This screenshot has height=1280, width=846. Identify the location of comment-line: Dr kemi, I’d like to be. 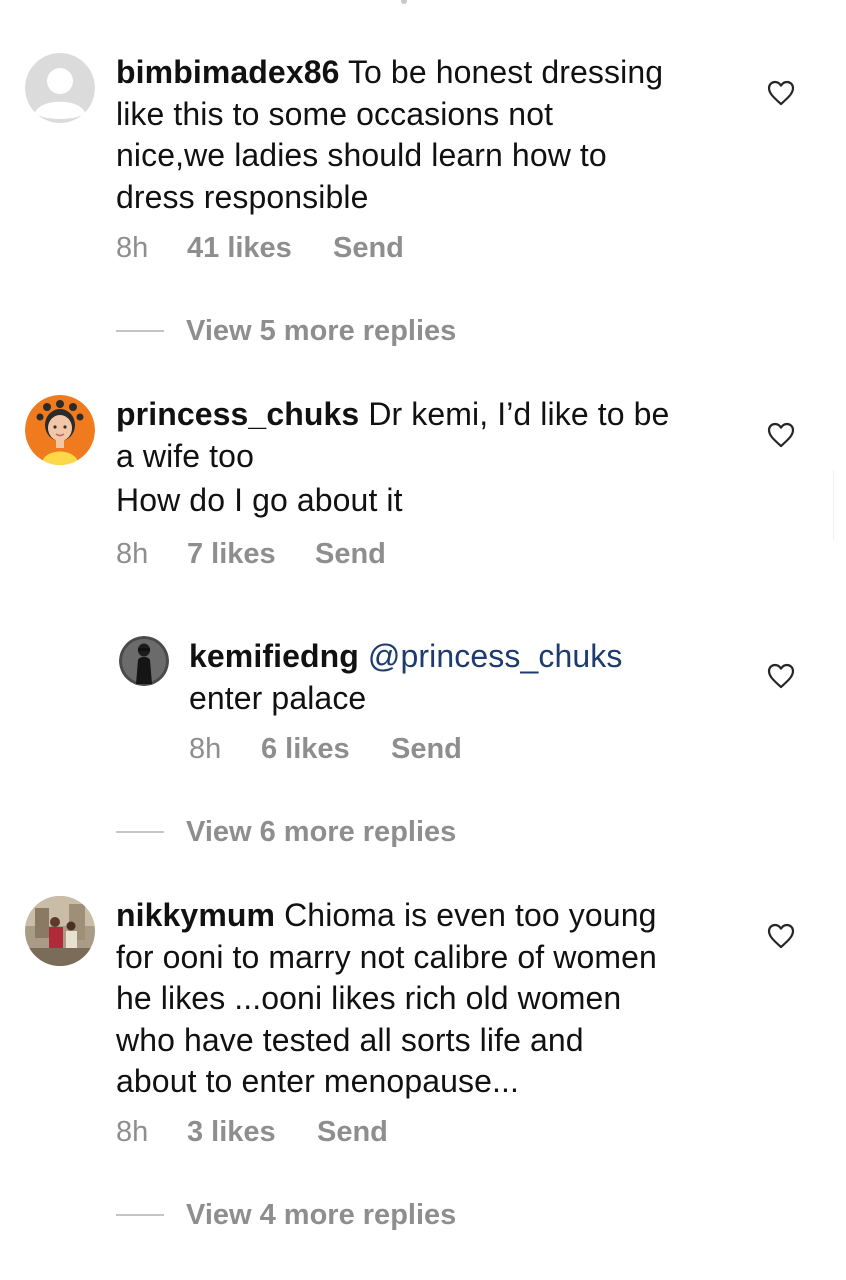
(519, 414).